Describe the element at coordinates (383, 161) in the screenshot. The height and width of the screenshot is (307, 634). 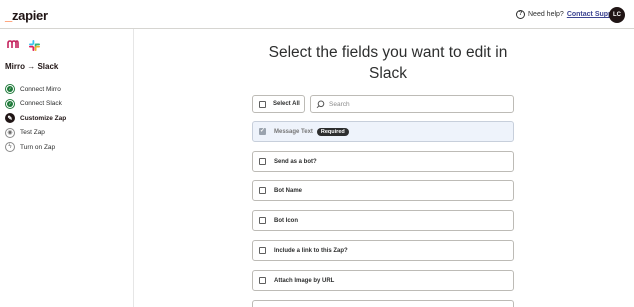
I see `field-send-as-bot: Send as a bot?` at that location.